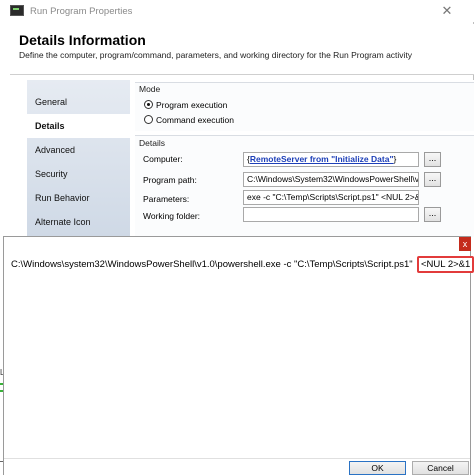 The width and height of the screenshot is (474, 476). What do you see at coordinates (148, 119) in the screenshot?
I see `command-execution-radio` at bounding box center [148, 119].